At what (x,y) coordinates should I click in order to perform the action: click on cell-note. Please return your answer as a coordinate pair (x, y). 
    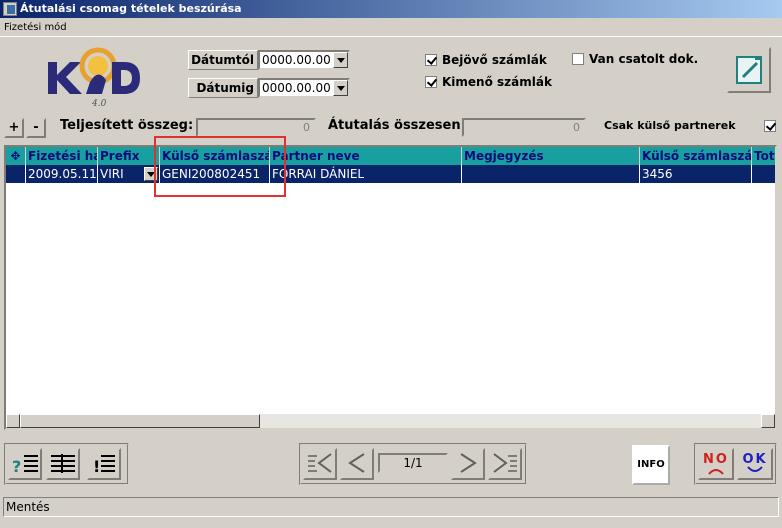
    Looking at the image, I should click on (551, 174).